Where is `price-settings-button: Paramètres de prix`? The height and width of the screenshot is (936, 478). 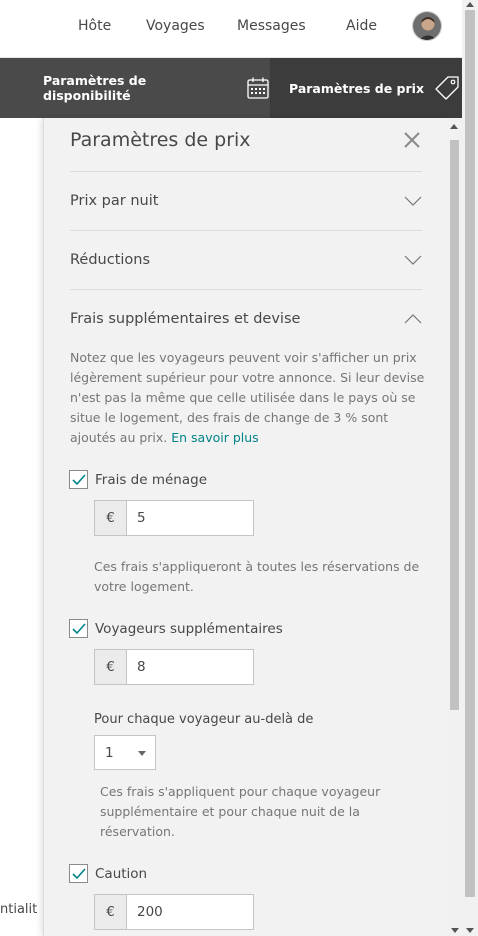
price-settings-button: Paramètres de prix is located at coordinates (366, 88).